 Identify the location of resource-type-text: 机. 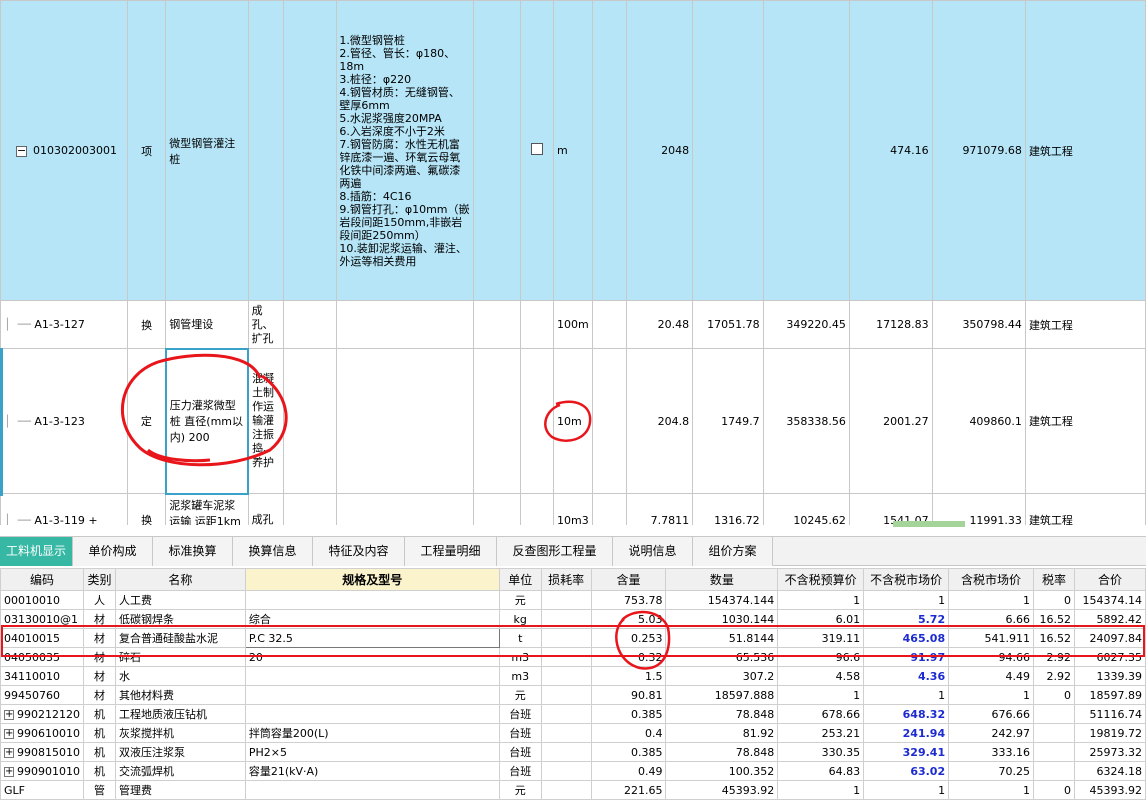
(99, 771).